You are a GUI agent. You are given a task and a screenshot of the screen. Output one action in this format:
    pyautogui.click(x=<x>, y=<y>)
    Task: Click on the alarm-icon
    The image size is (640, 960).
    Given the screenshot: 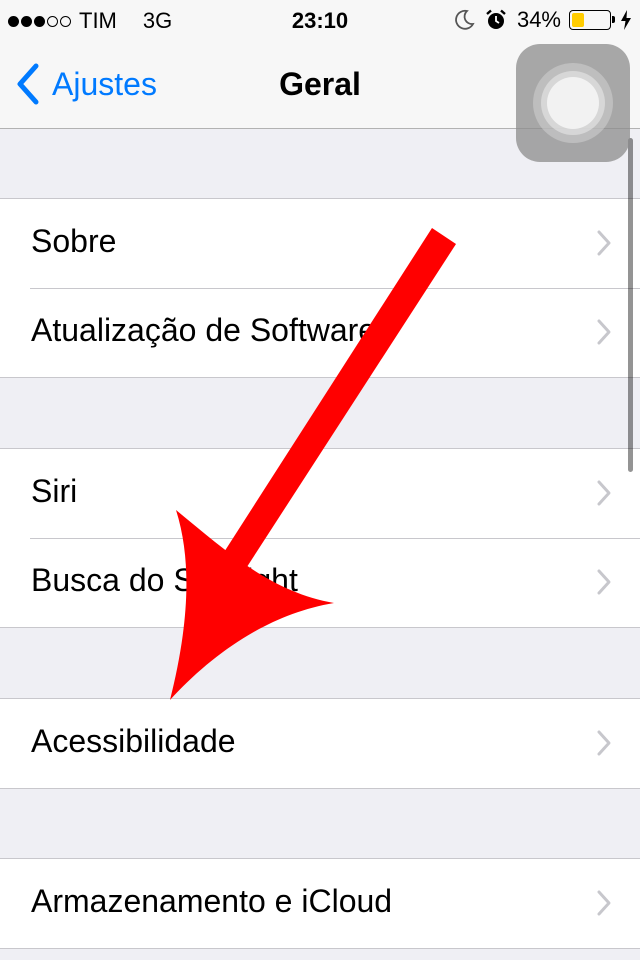 What is the action you would take?
    pyautogui.click(x=496, y=19)
    